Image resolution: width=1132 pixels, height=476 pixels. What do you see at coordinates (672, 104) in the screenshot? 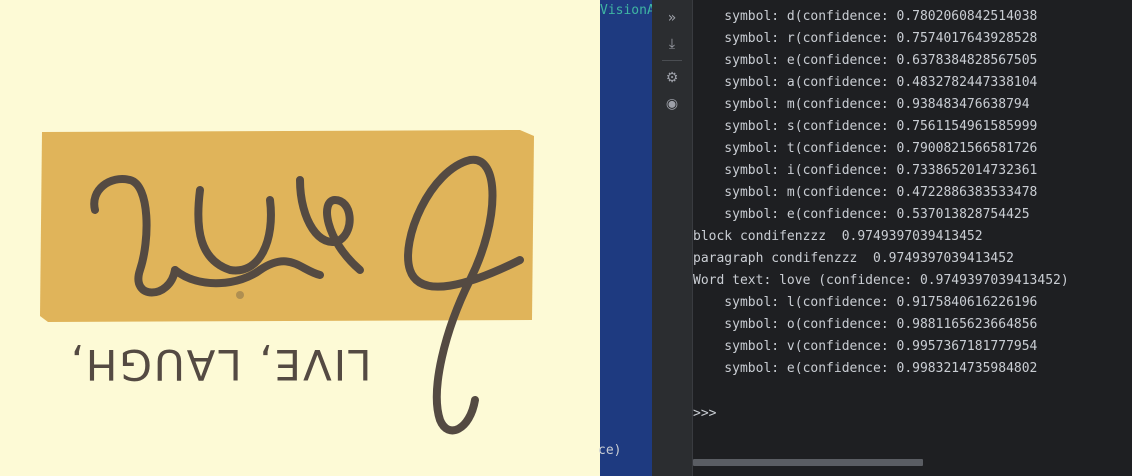
I see `eye-icon: ◉` at bounding box center [672, 104].